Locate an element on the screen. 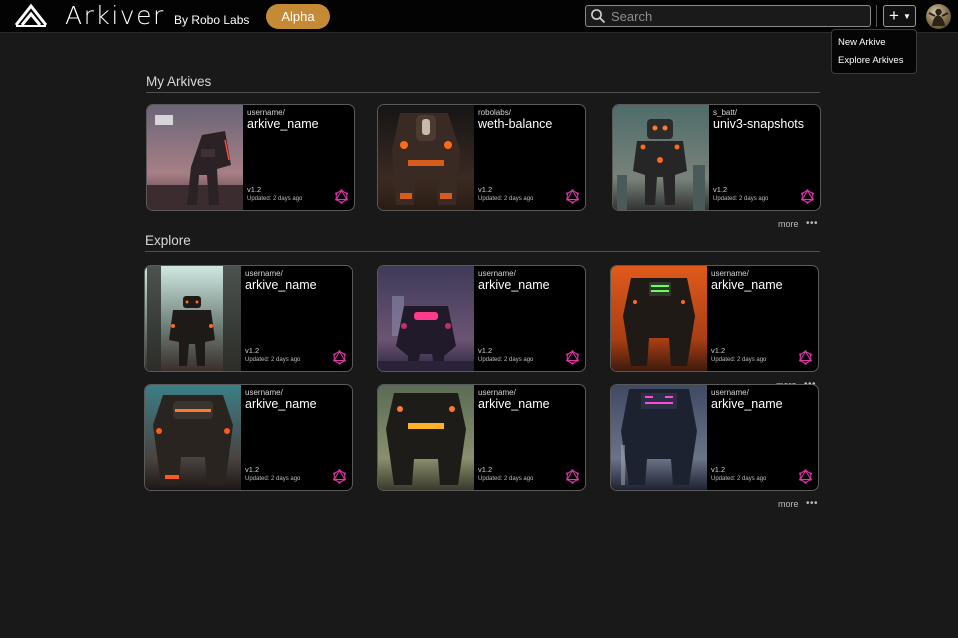 This screenshot has height=638, width=958. search-bar is located at coordinates (728, 16).